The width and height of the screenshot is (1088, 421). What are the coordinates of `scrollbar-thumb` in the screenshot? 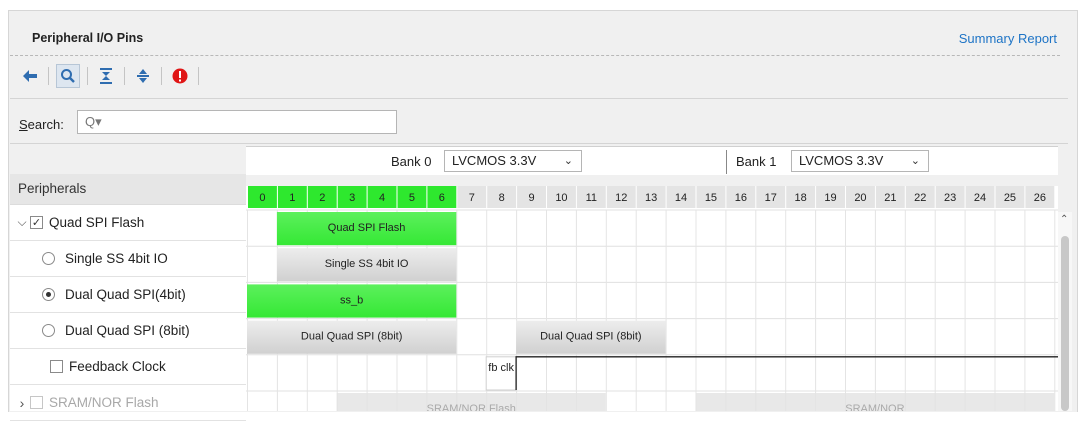 It's located at (1065, 323).